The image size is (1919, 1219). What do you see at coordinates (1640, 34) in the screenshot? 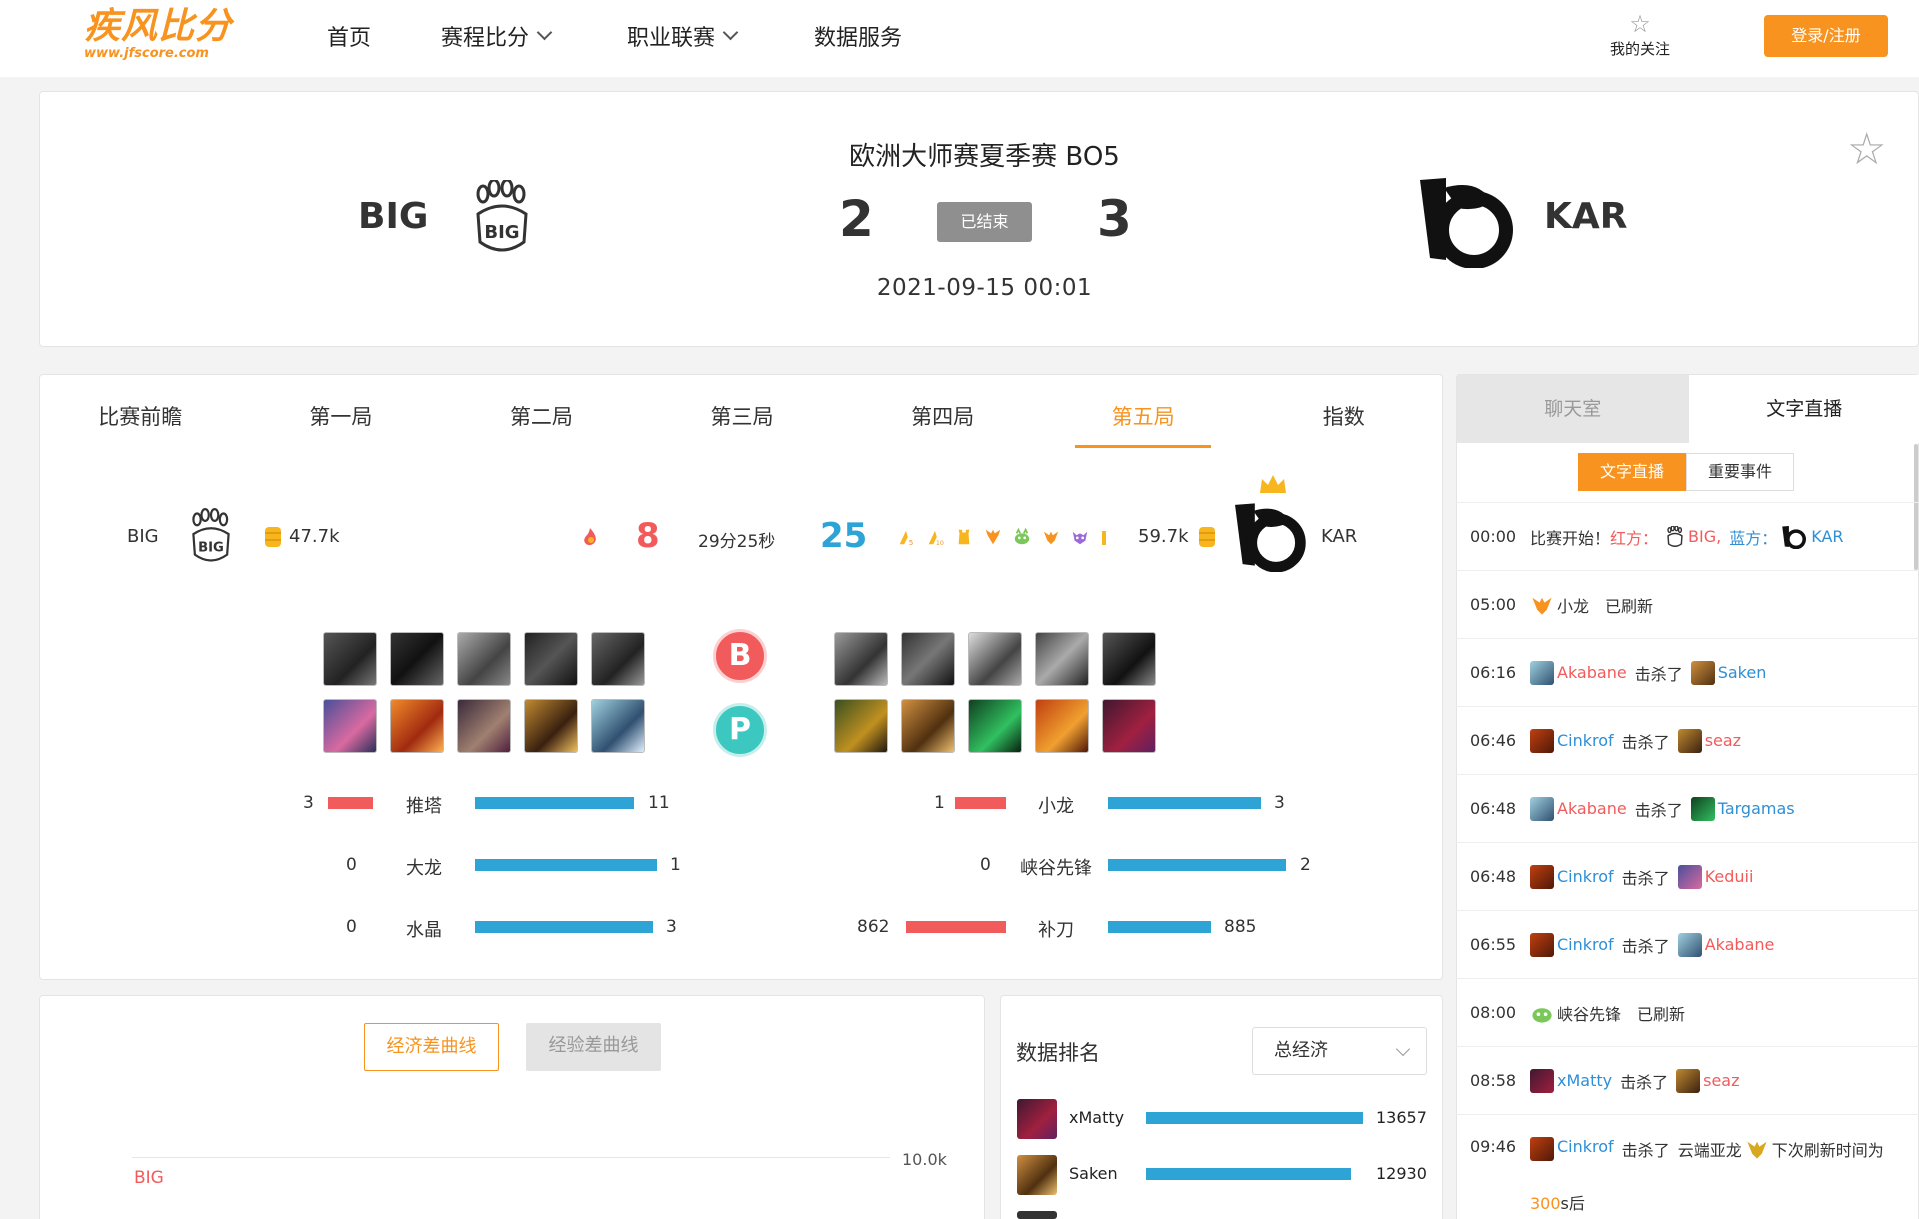
I see `favorites-link: ☆ 我的关注` at bounding box center [1640, 34].